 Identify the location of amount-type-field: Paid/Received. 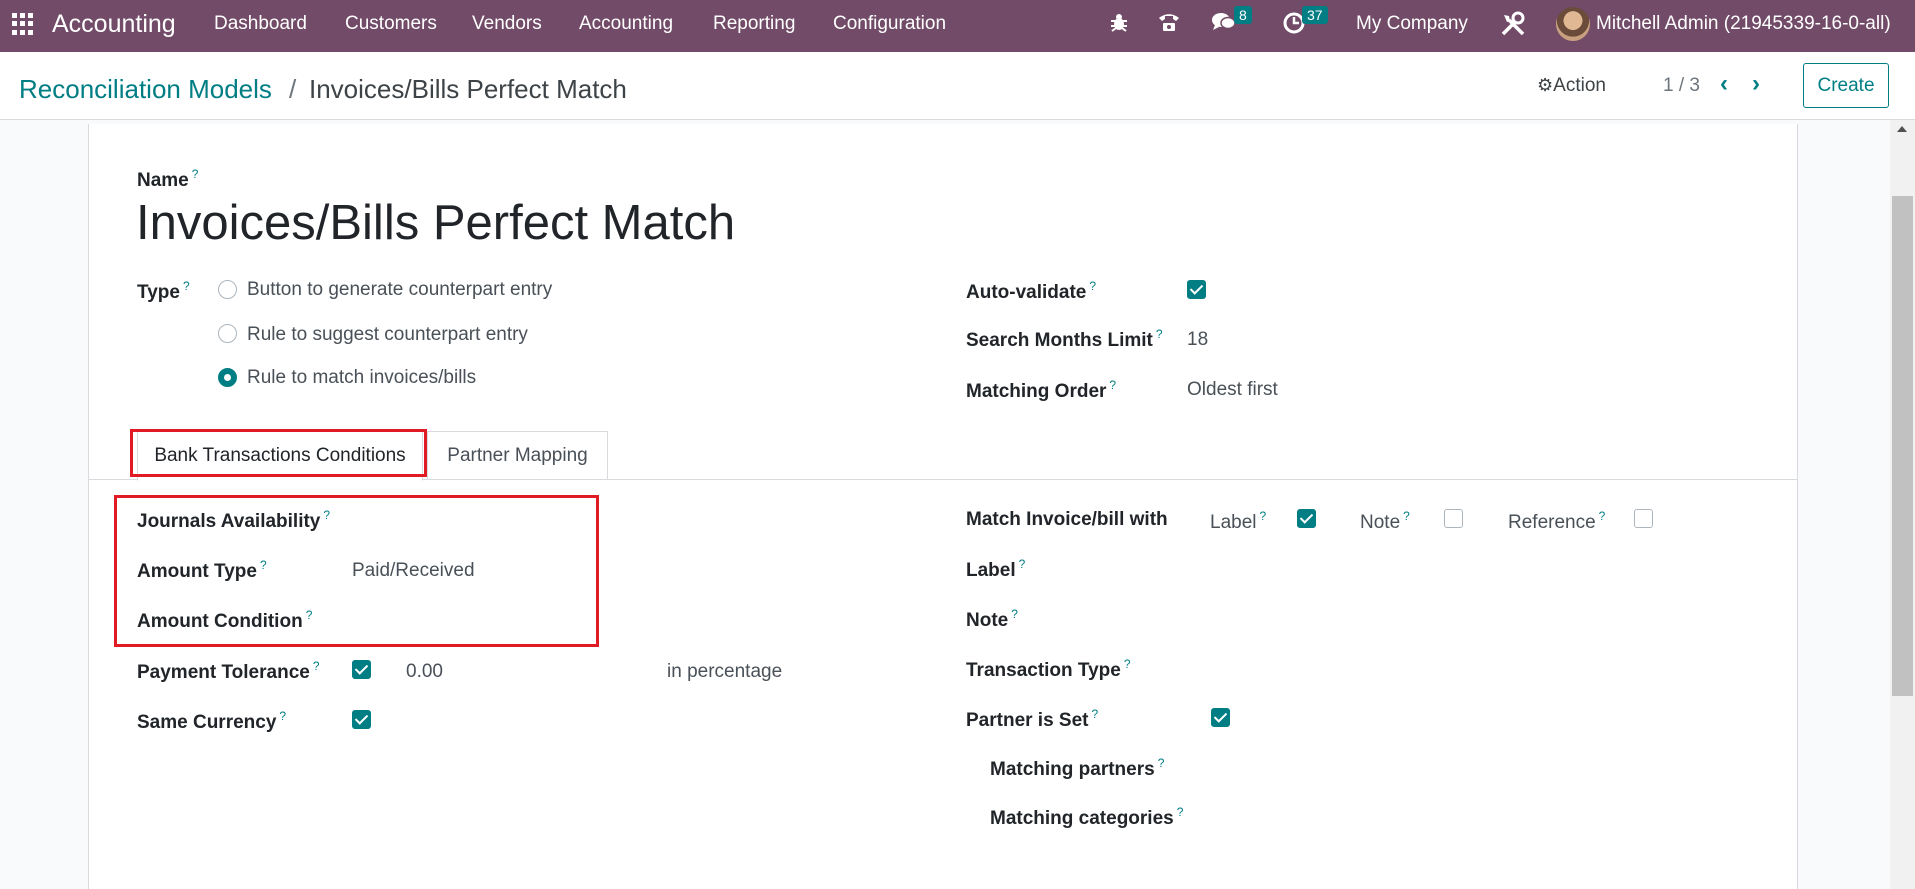
(413, 571).